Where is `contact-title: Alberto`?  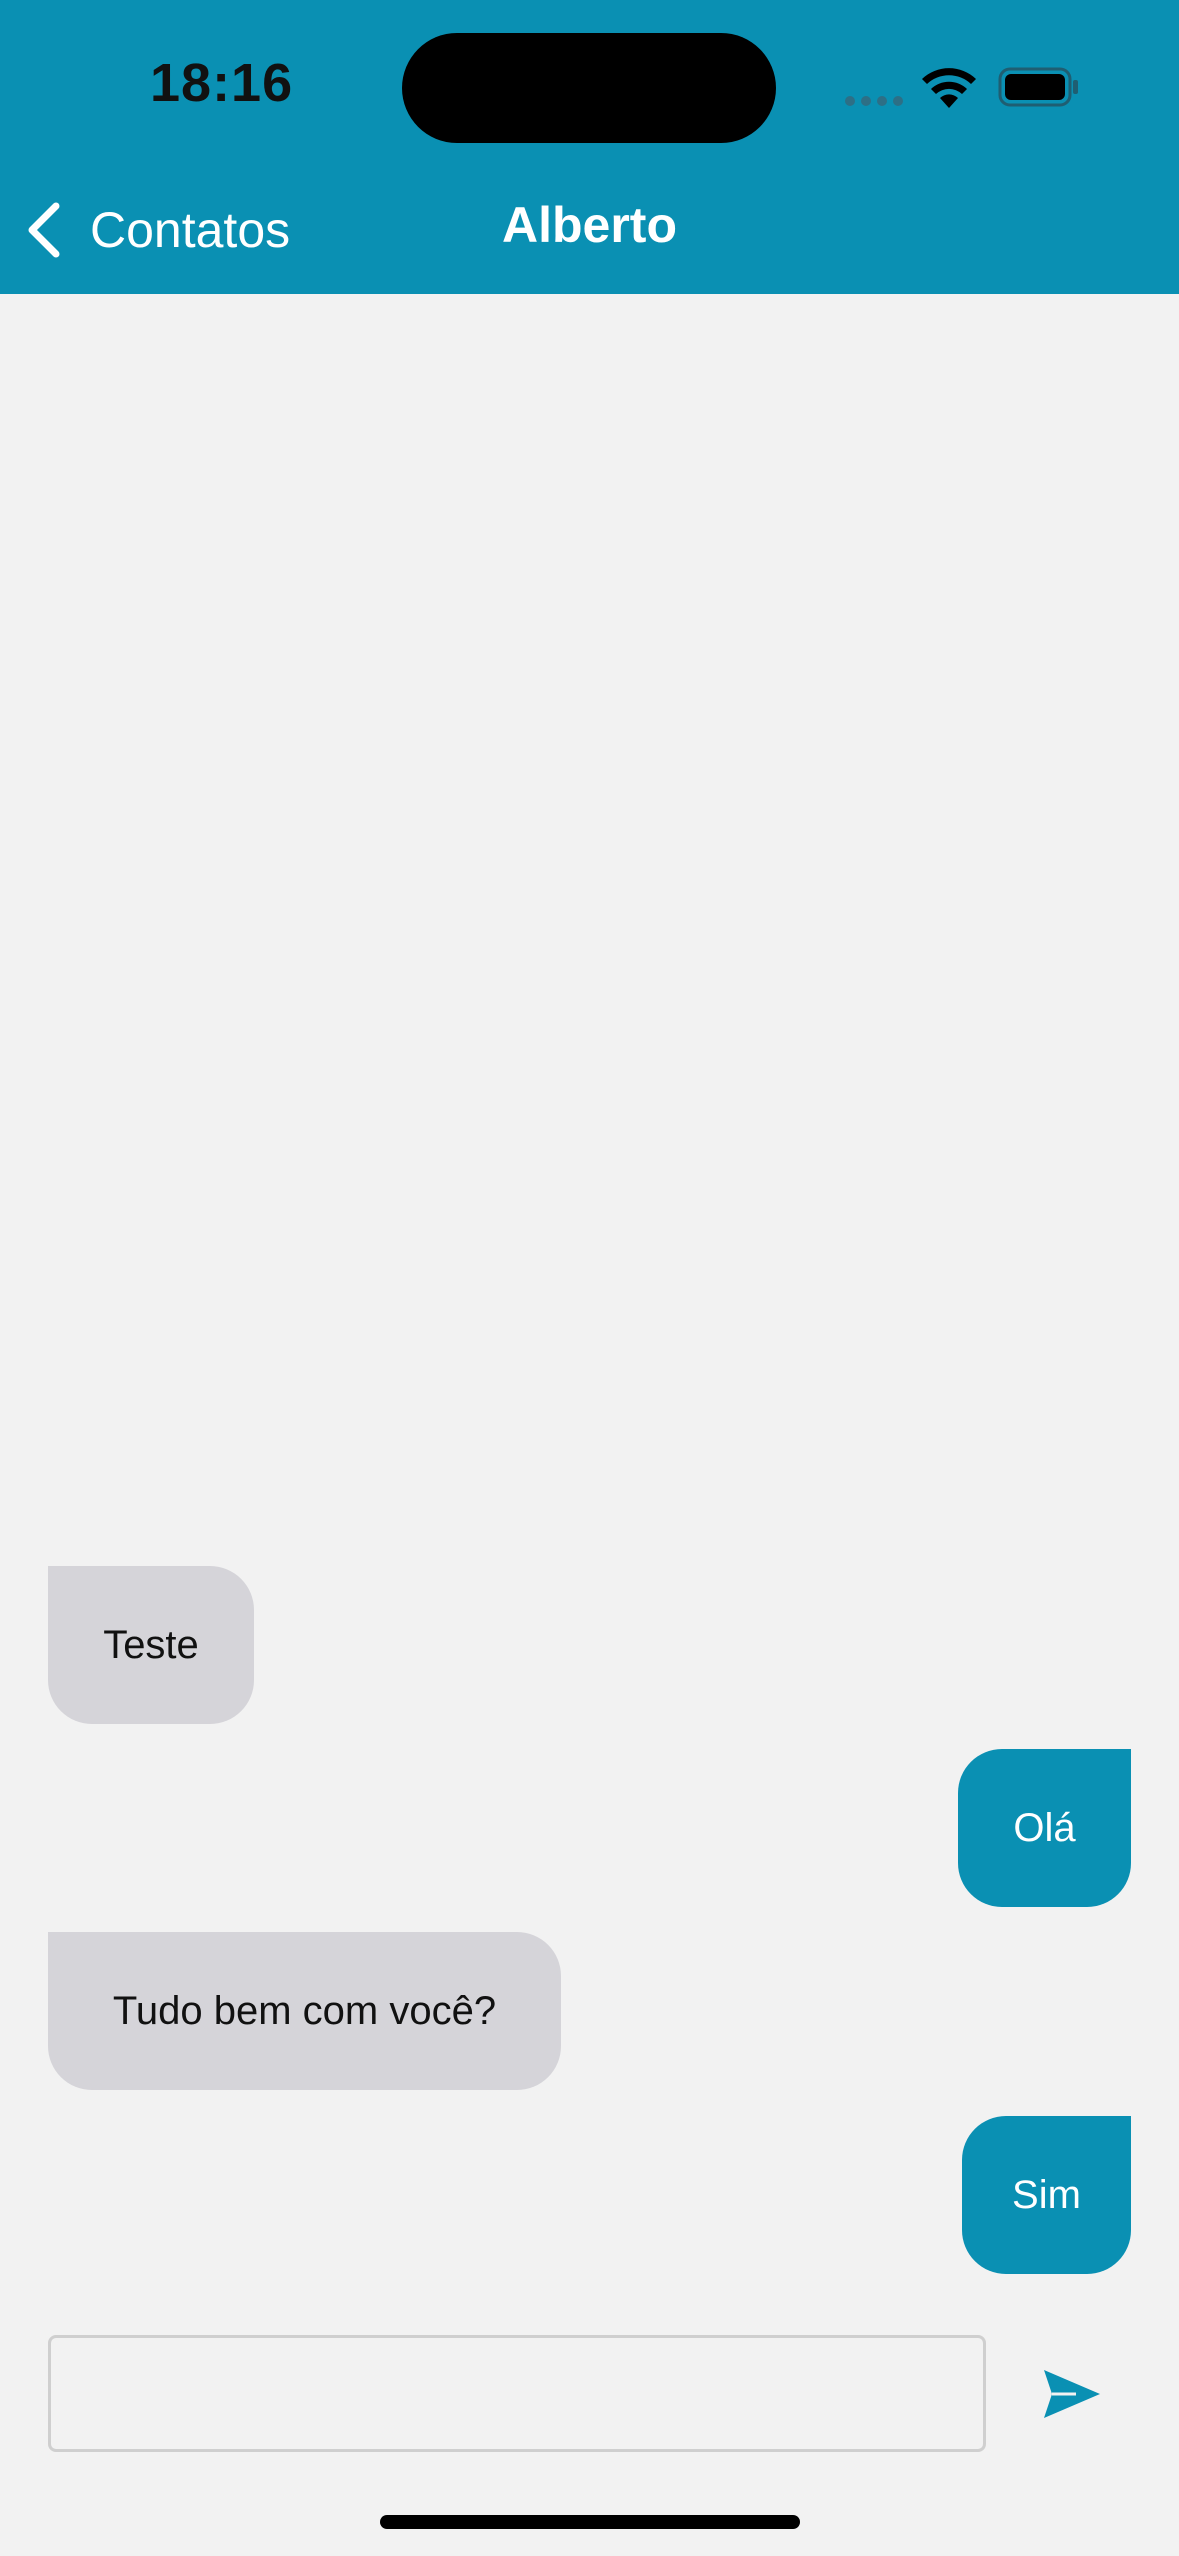
contact-title: Alberto is located at coordinates (589, 225).